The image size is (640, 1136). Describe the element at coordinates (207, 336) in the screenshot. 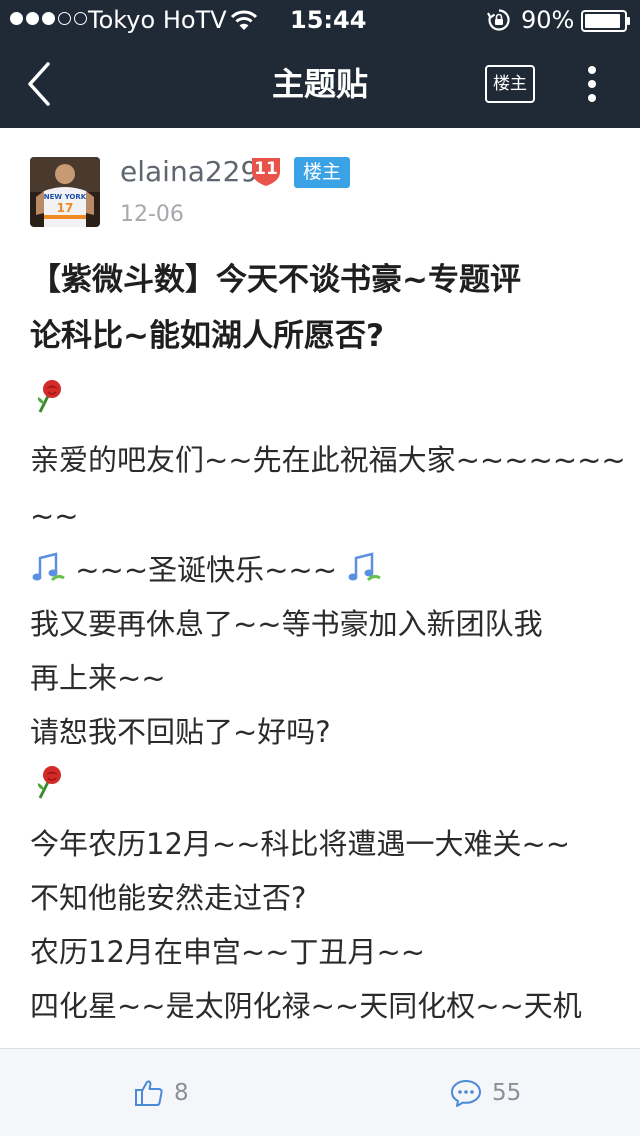

I see `post-title-line: 论科比~能如湖人所愿否?` at that location.